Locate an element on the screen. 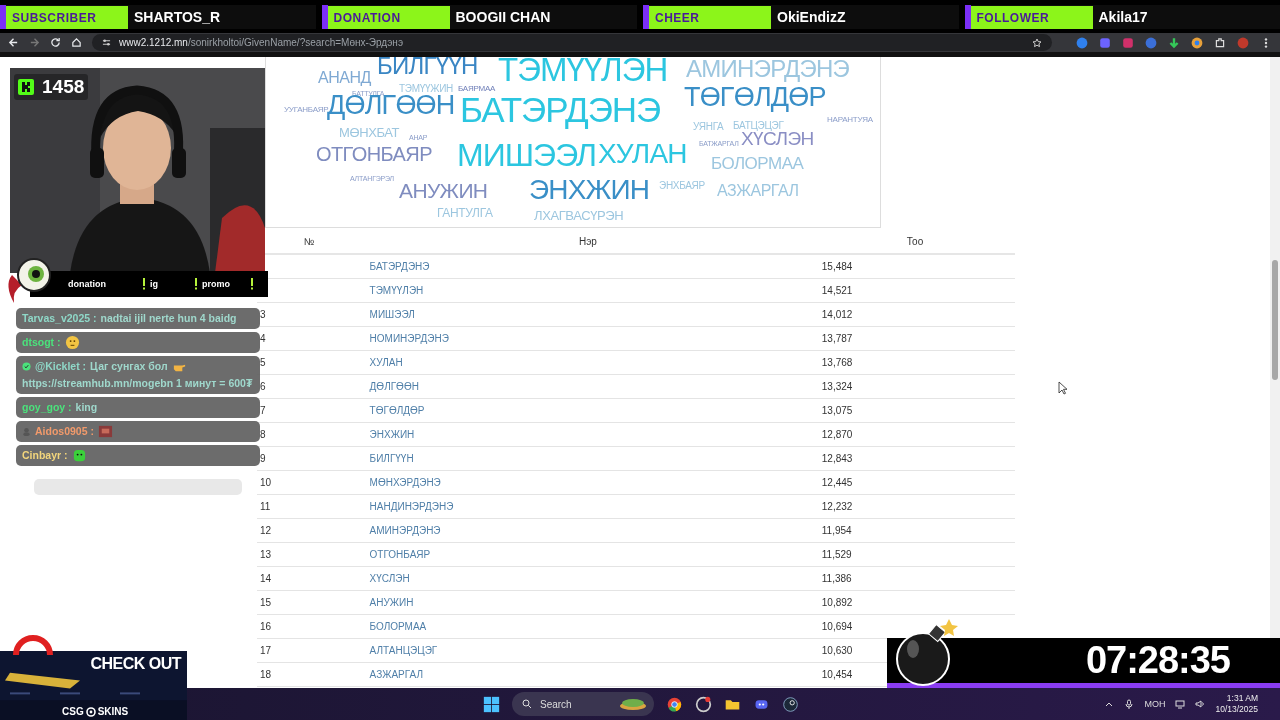 The image size is (1280, 720). exclamation-icon is located at coordinates (196, 284).